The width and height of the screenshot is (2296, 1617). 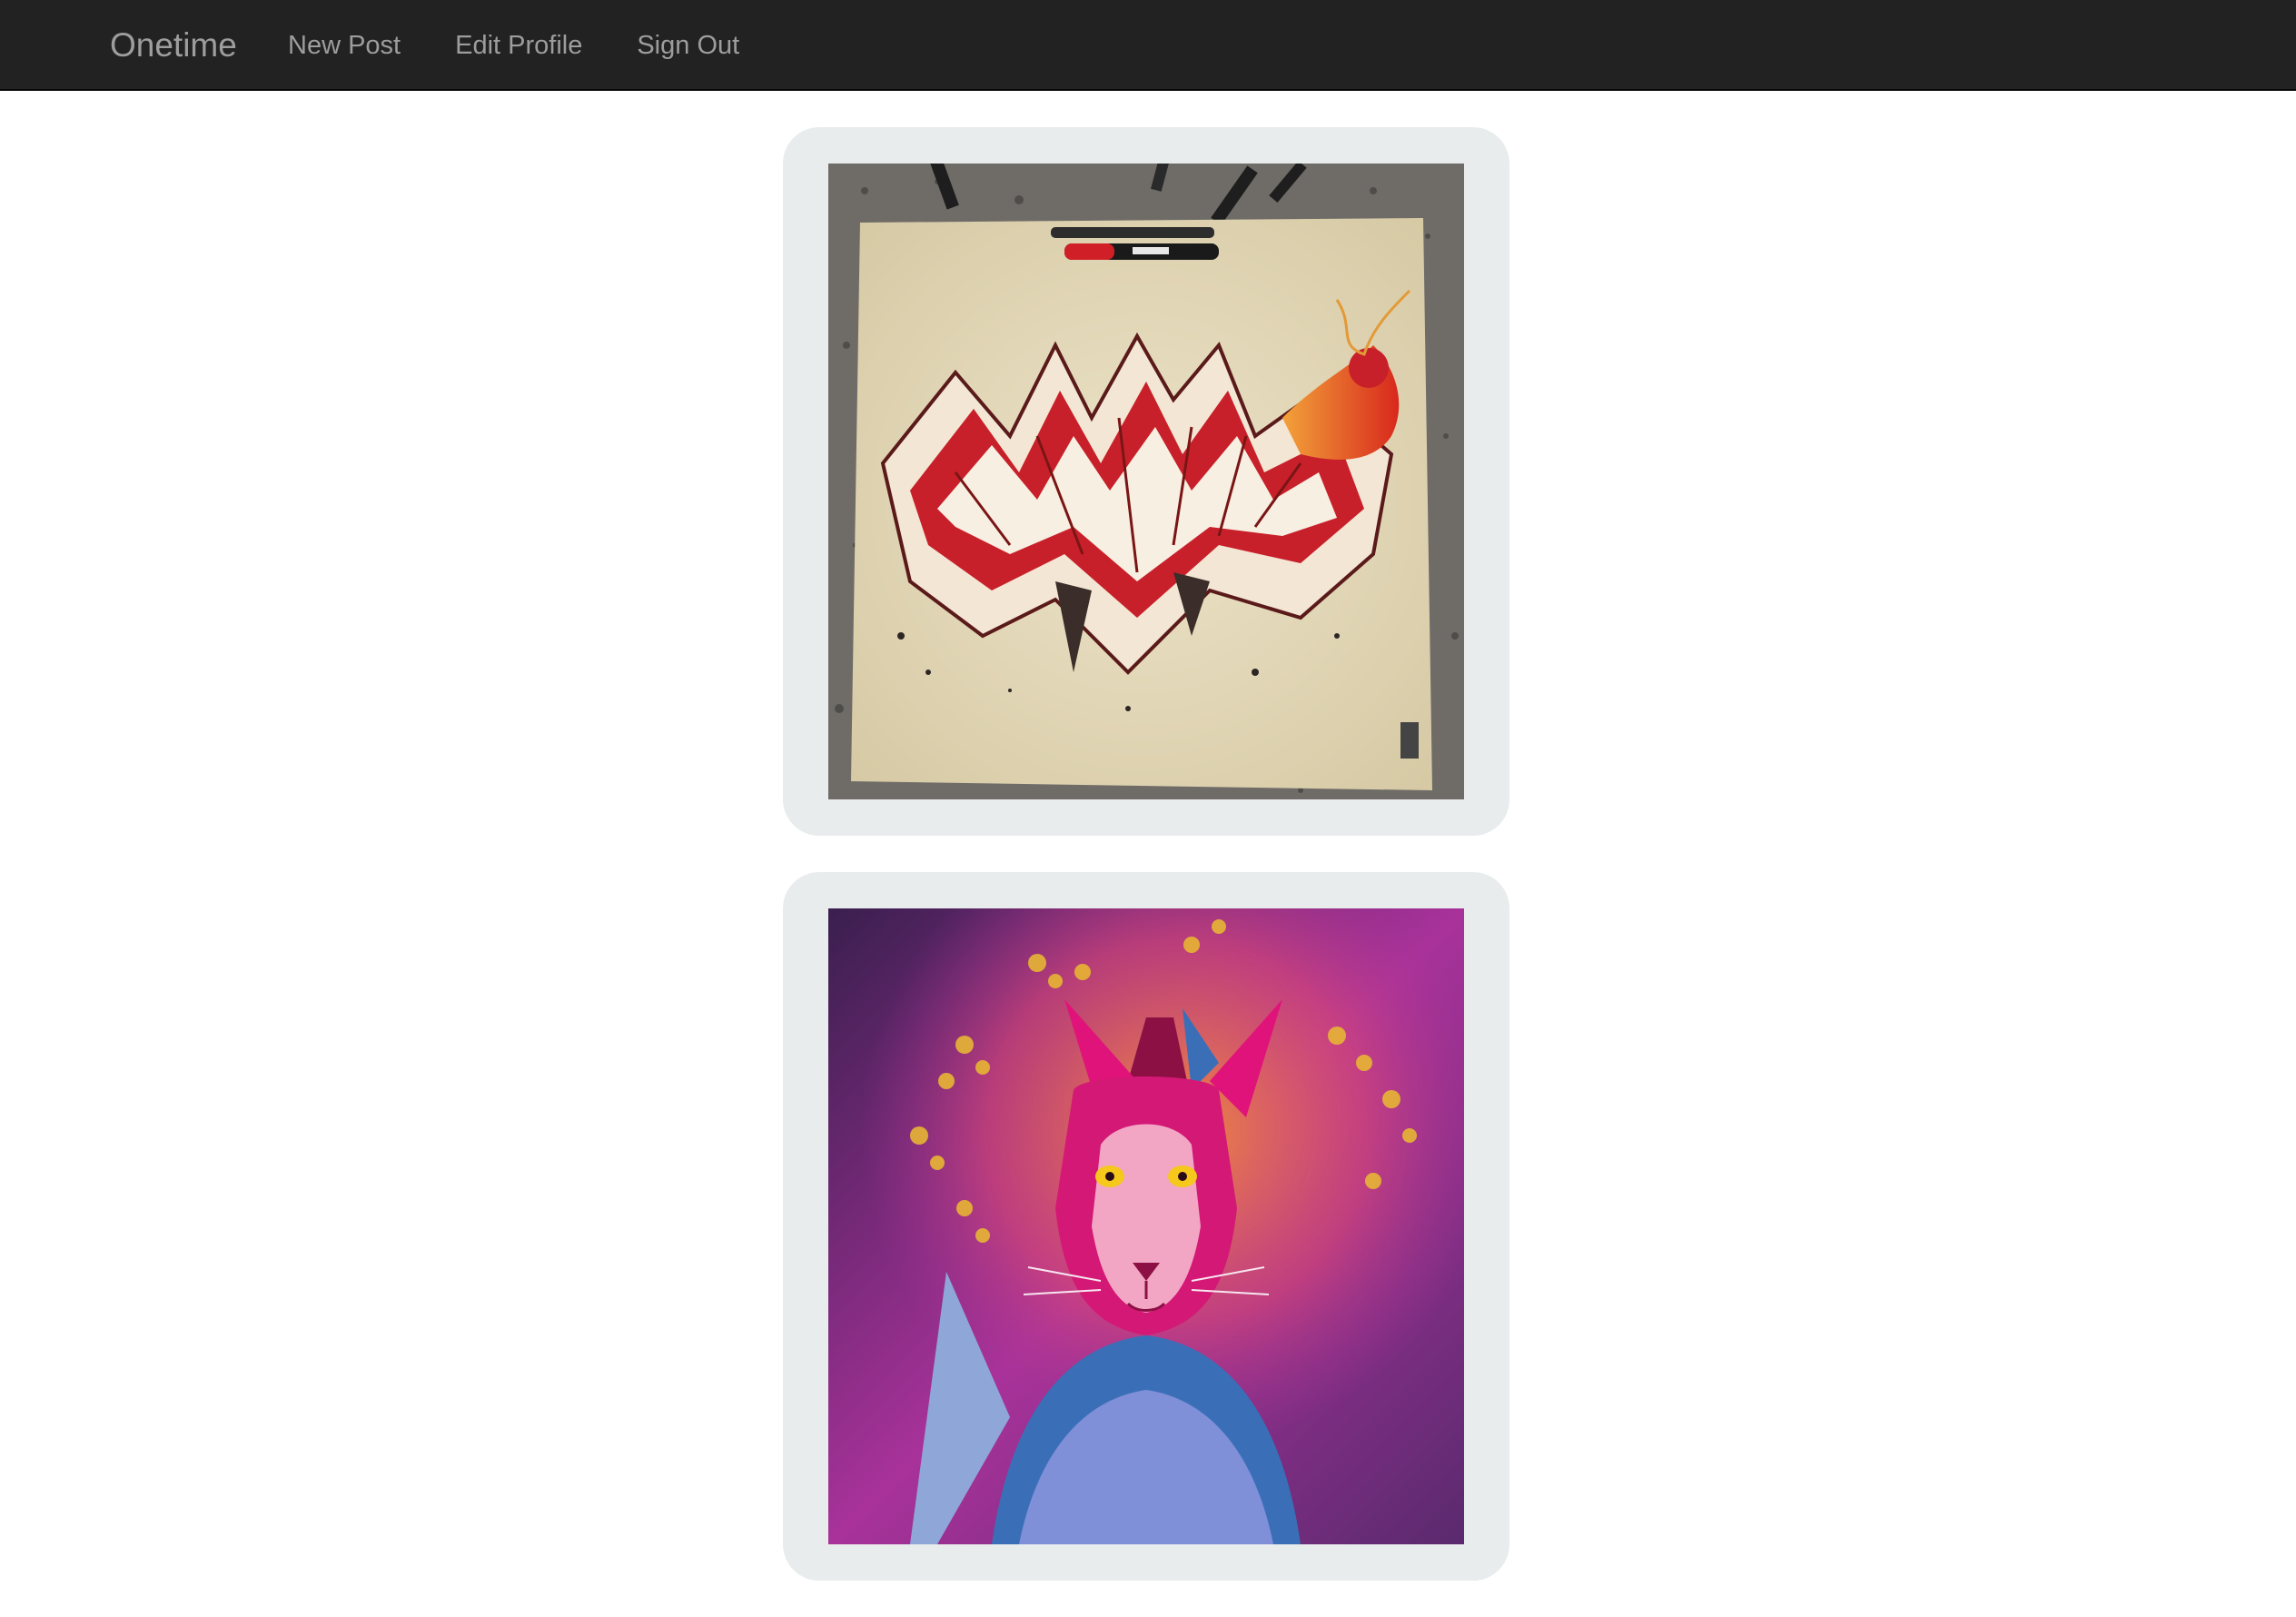 I want to click on graffiti-artwork-image, so click(x=1146, y=482).